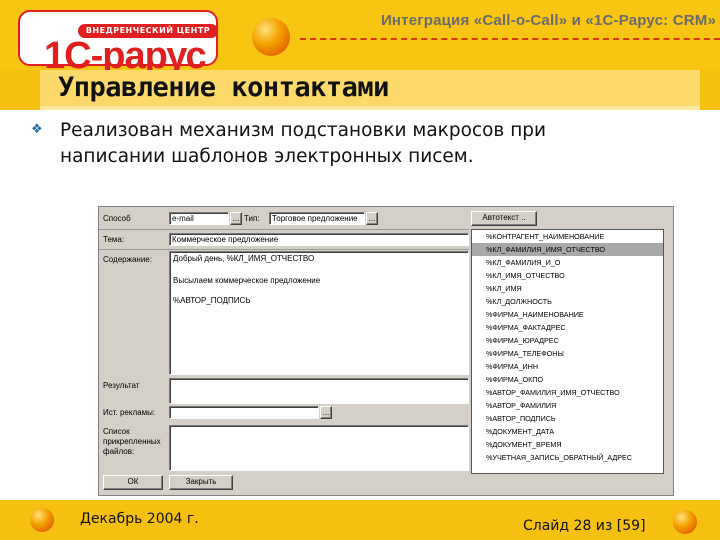  What do you see at coordinates (114, 239) in the screenshot?
I see `subject-label: Тема:` at bounding box center [114, 239].